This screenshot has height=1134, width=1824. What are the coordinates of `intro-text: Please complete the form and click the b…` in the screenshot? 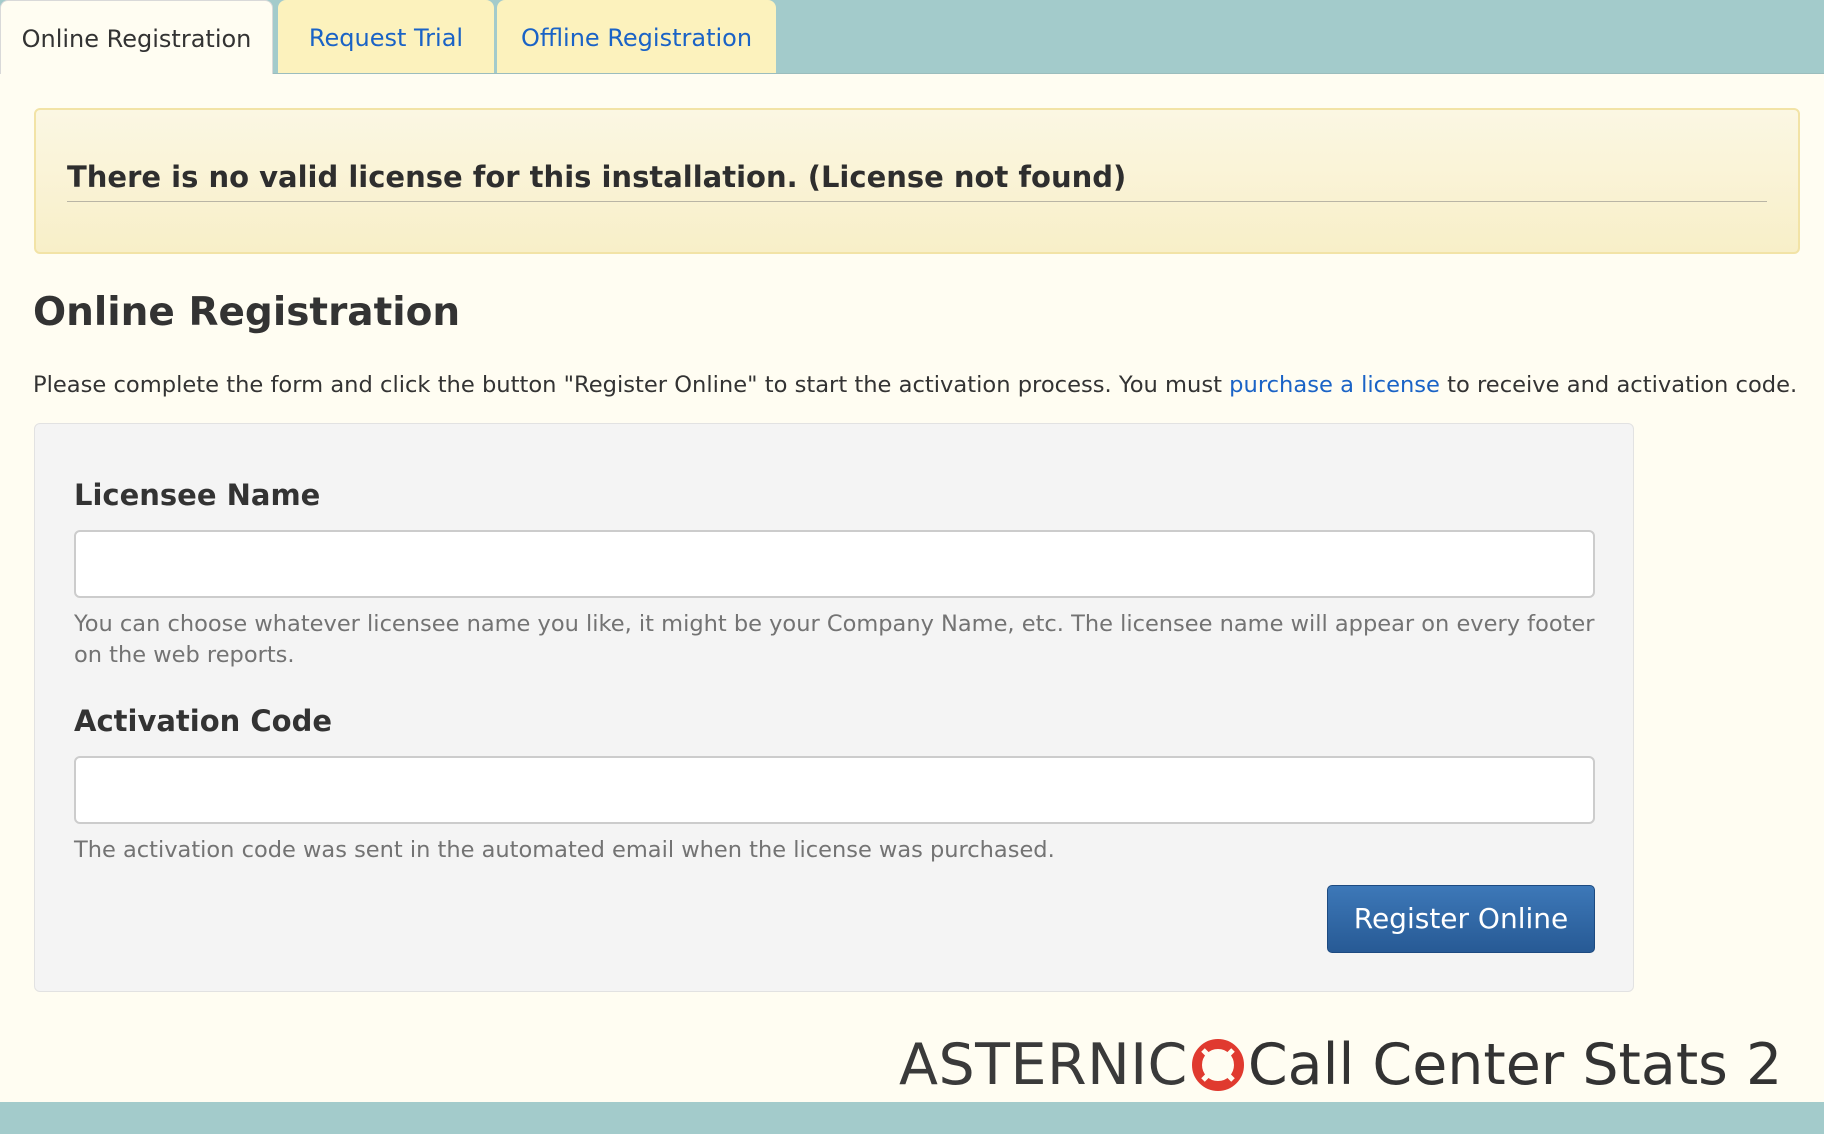 It's located at (915, 385).